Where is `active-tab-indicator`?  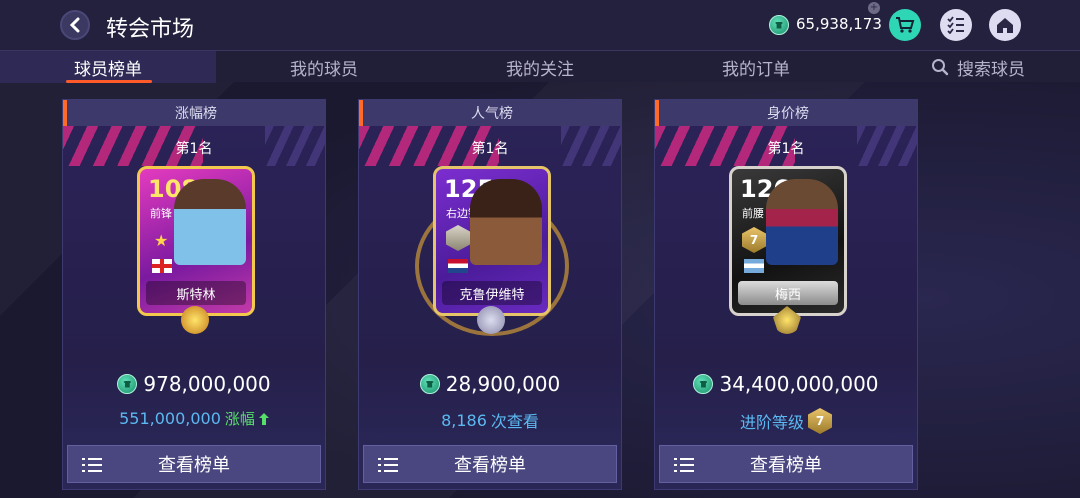 active-tab-indicator is located at coordinates (109, 81).